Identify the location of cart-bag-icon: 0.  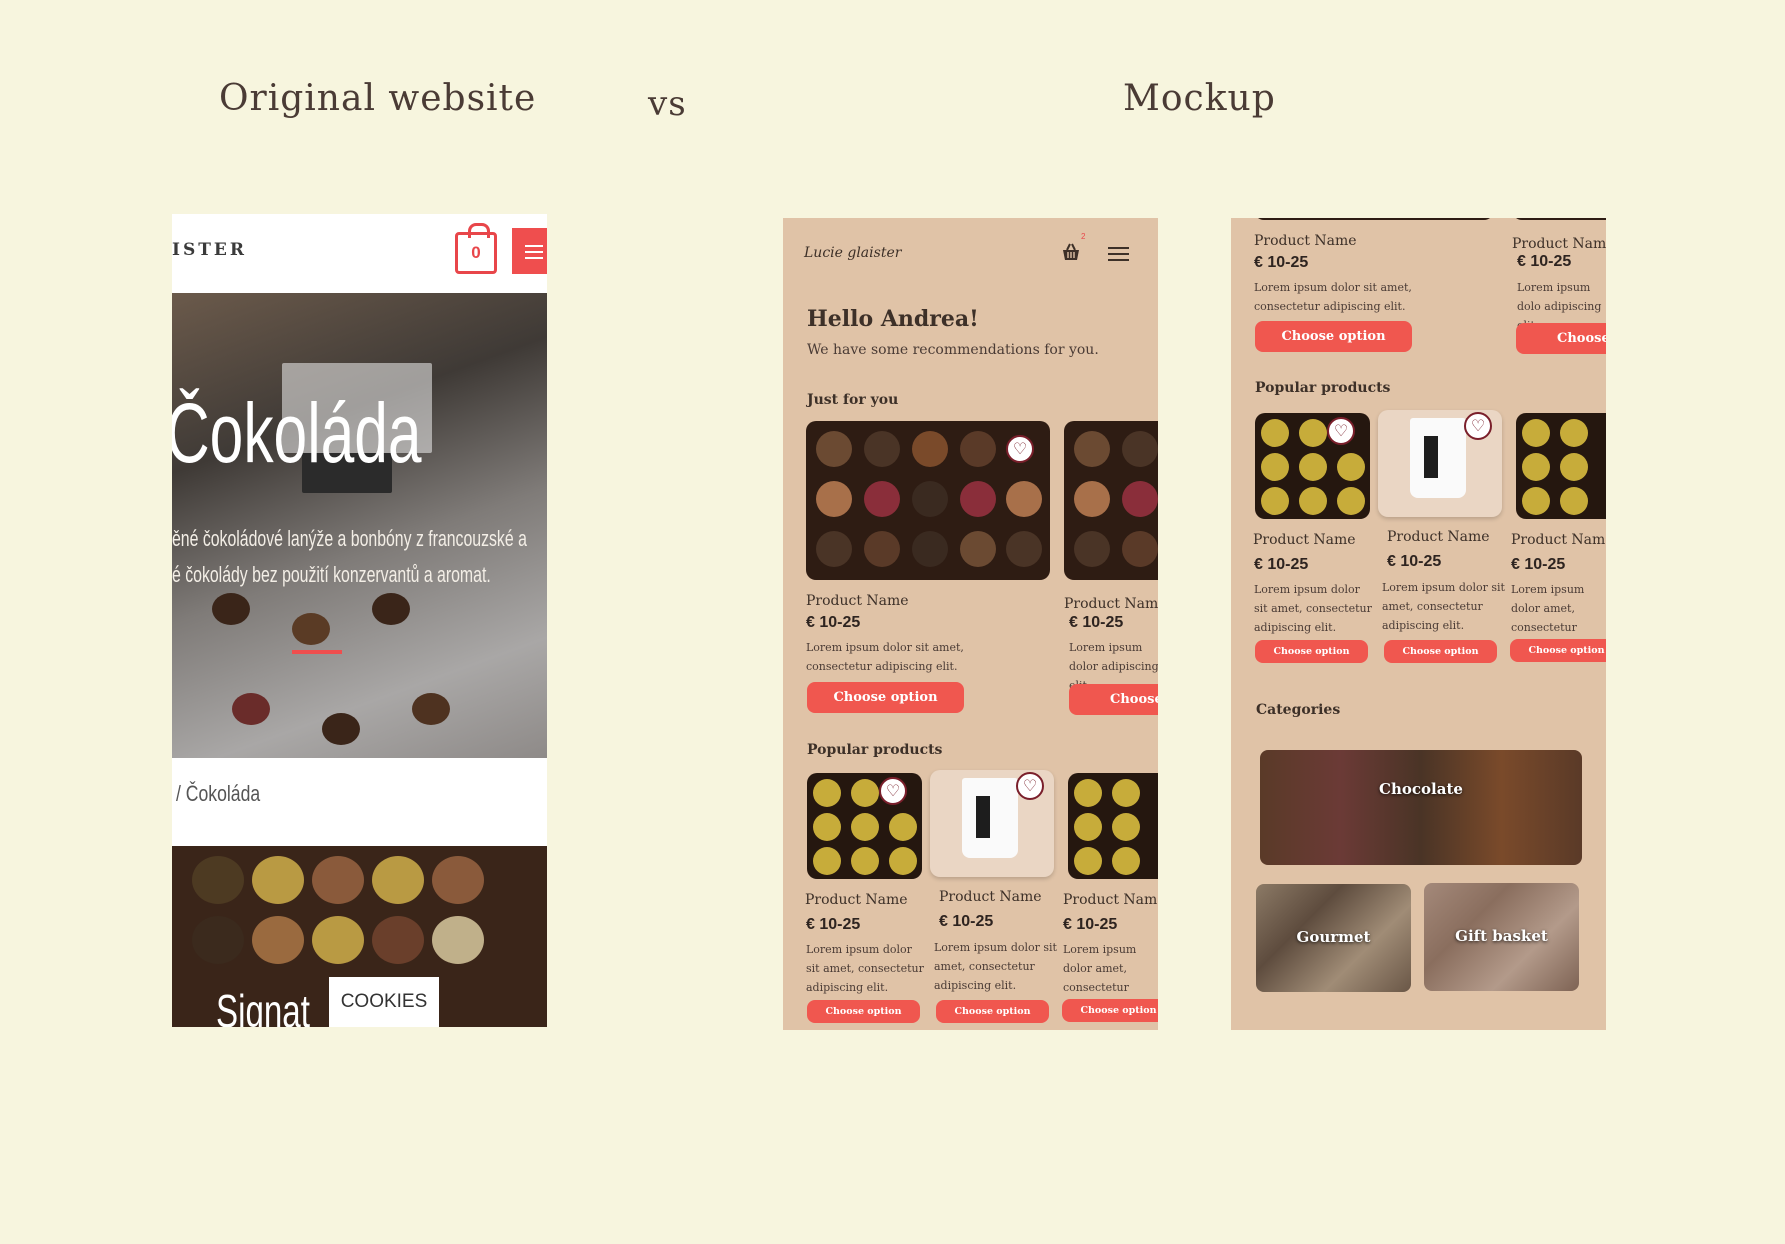
(476, 248).